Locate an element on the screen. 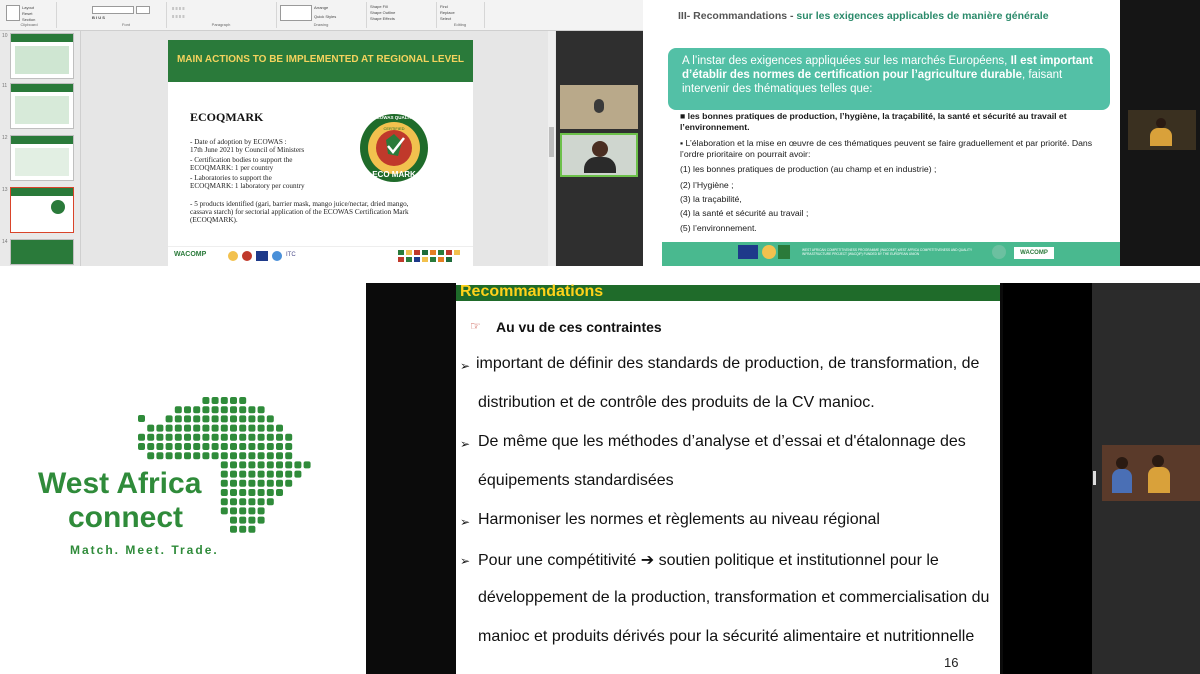 The height and width of the screenshot is (674, 1200). thumb-table is located at coordinates (42, 162).